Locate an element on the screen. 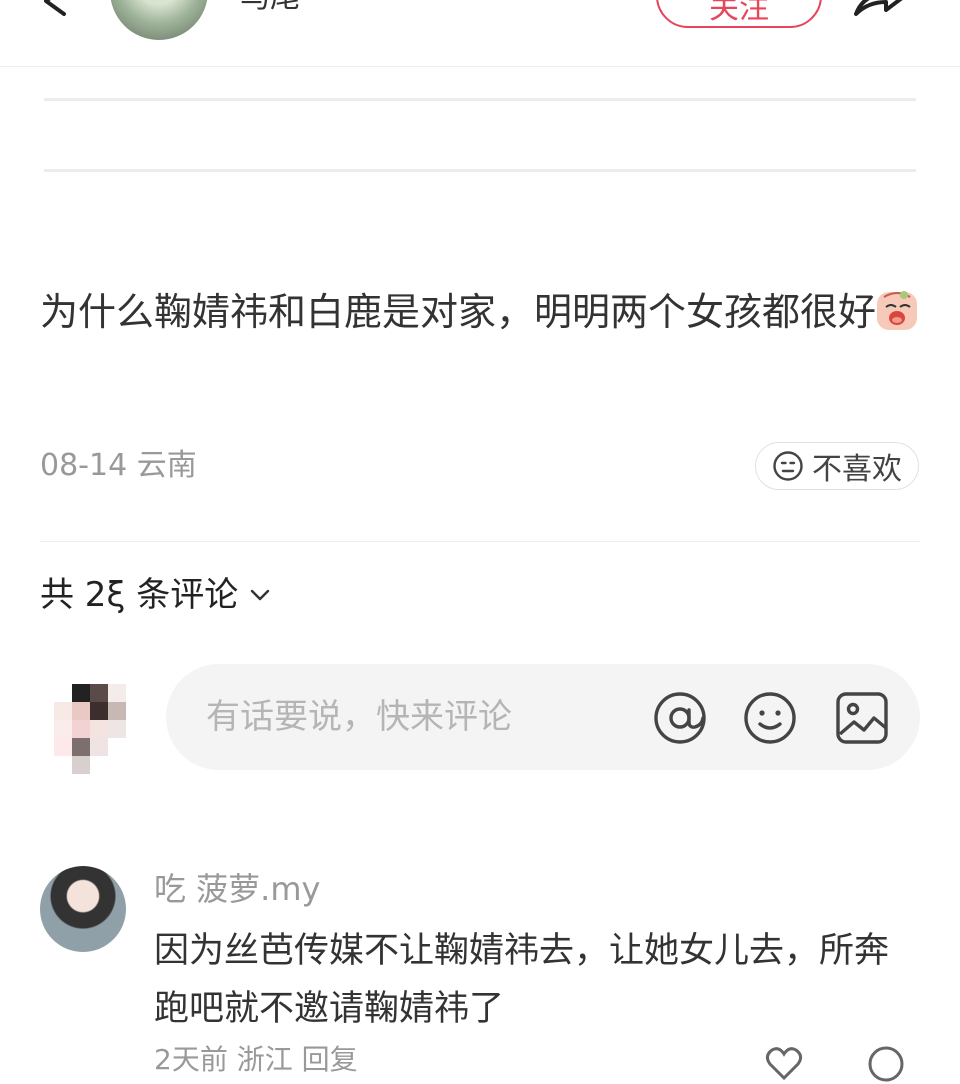 The image size is (960, 1084). comment-count-label: 共 2ξ 条评论 is located at coordinates (139, 595).